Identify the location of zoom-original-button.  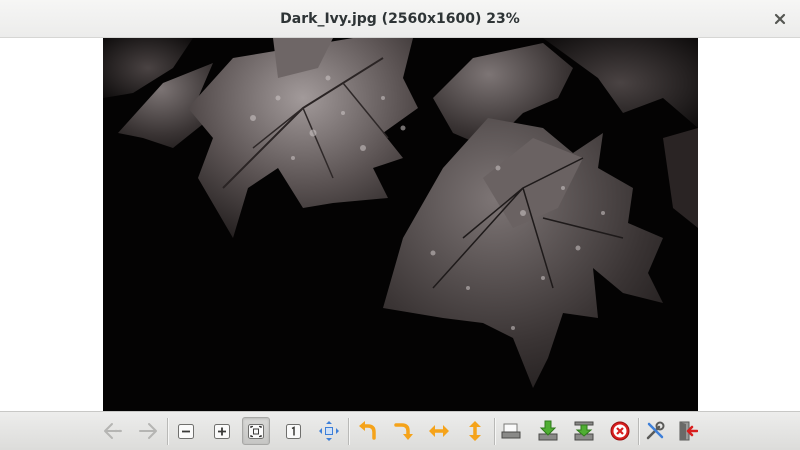
(293, 431).